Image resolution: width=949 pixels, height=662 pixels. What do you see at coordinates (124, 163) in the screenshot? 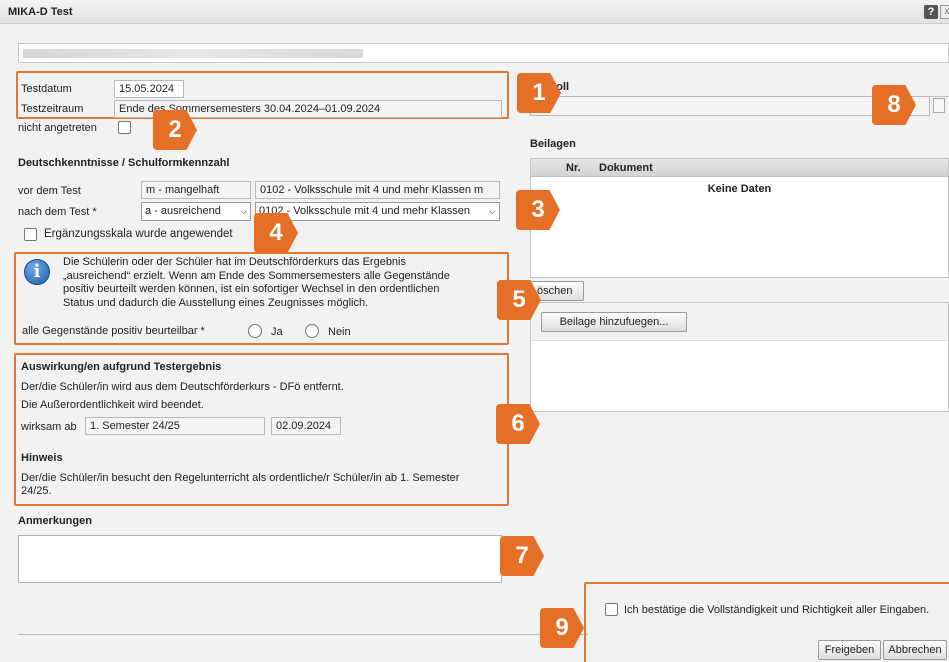
I see `skills-heading: Deutschkenntnisse / Schulformkennzahl` at bounding box center [124, 163].